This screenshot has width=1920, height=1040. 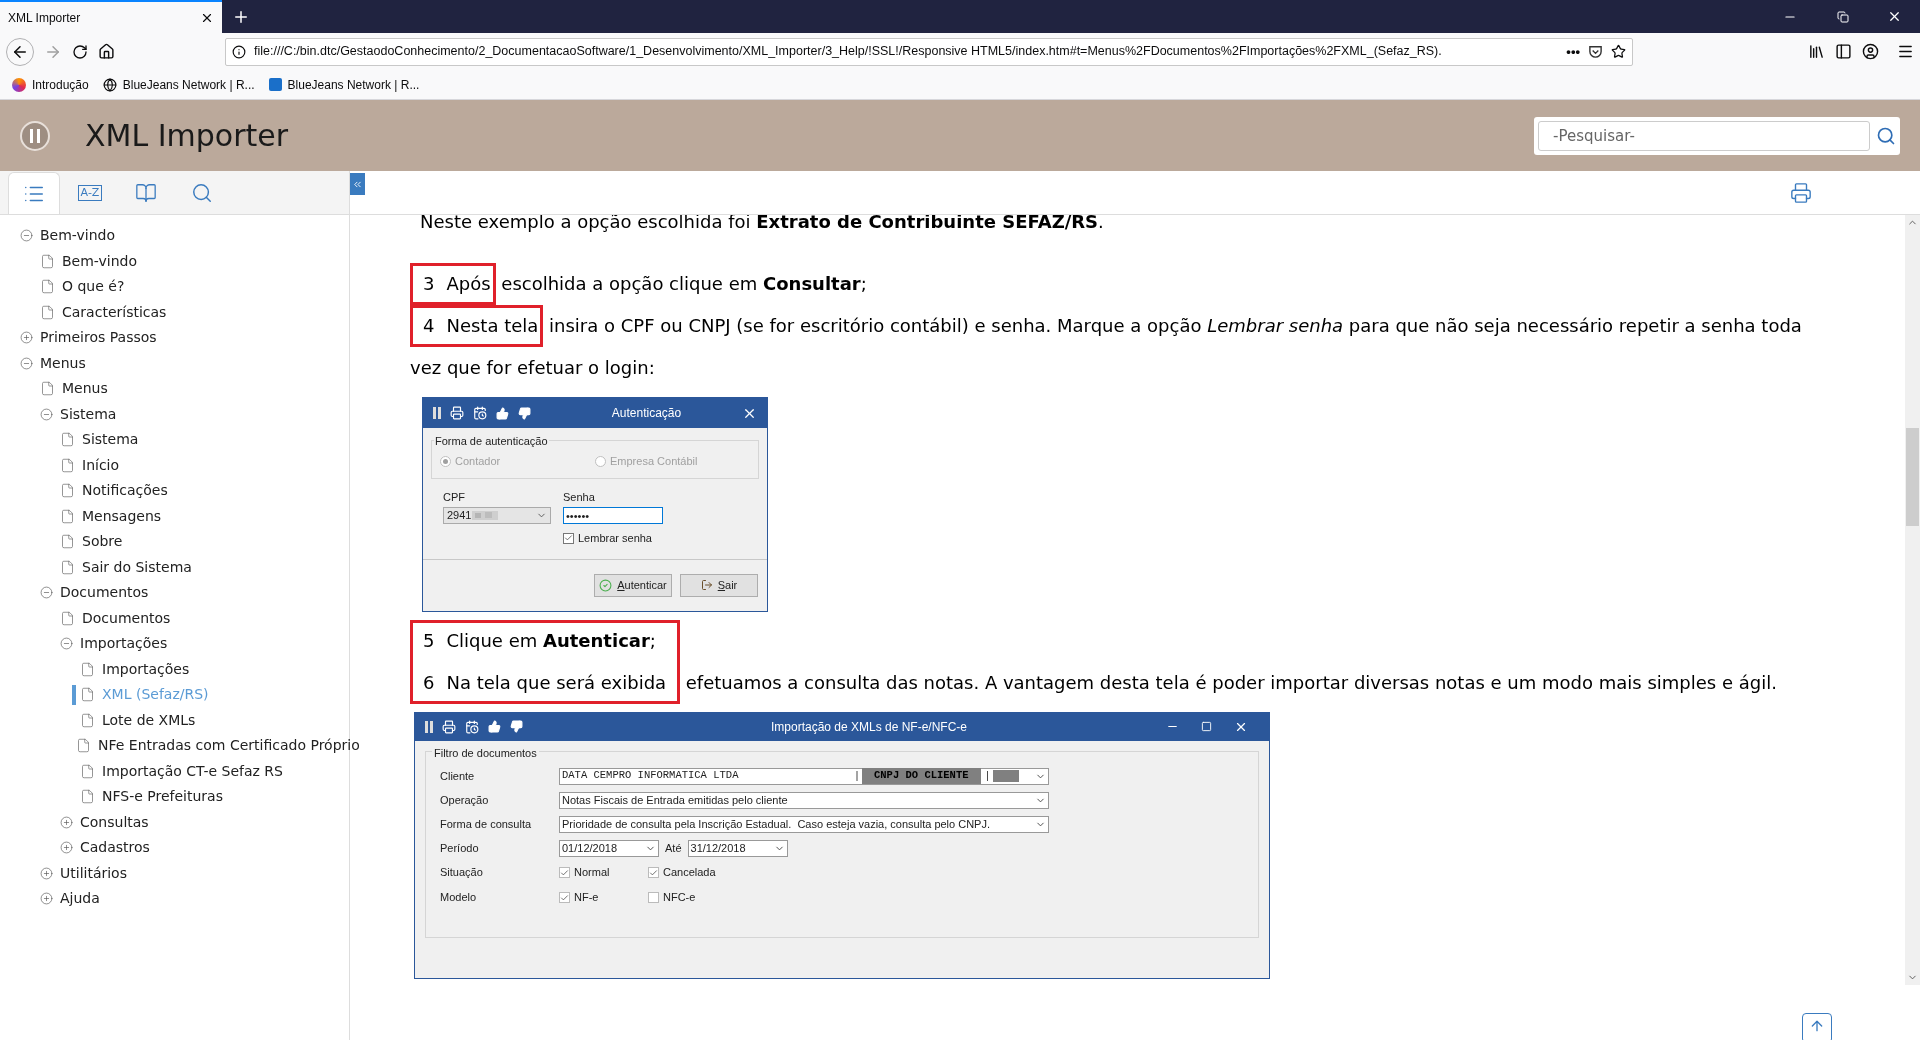 I want to click on tree-item: NFS-e Prefeituras, so click(x=162, y=797).